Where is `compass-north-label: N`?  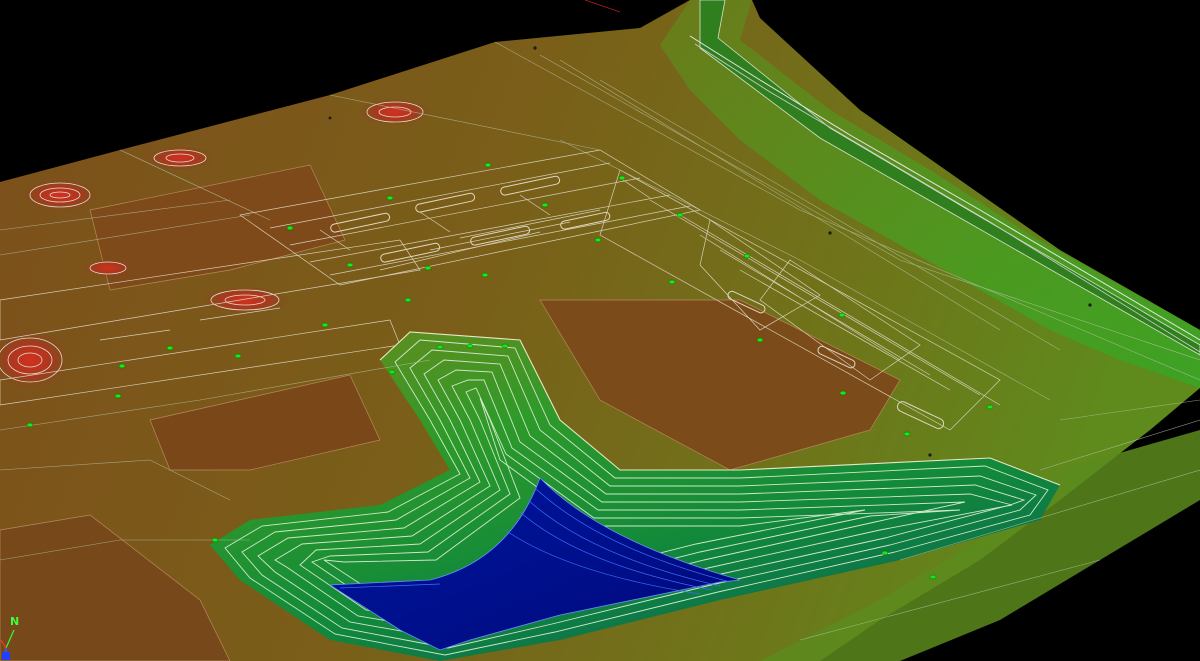 compass-north-label: N is located at coordinates (15, 621).